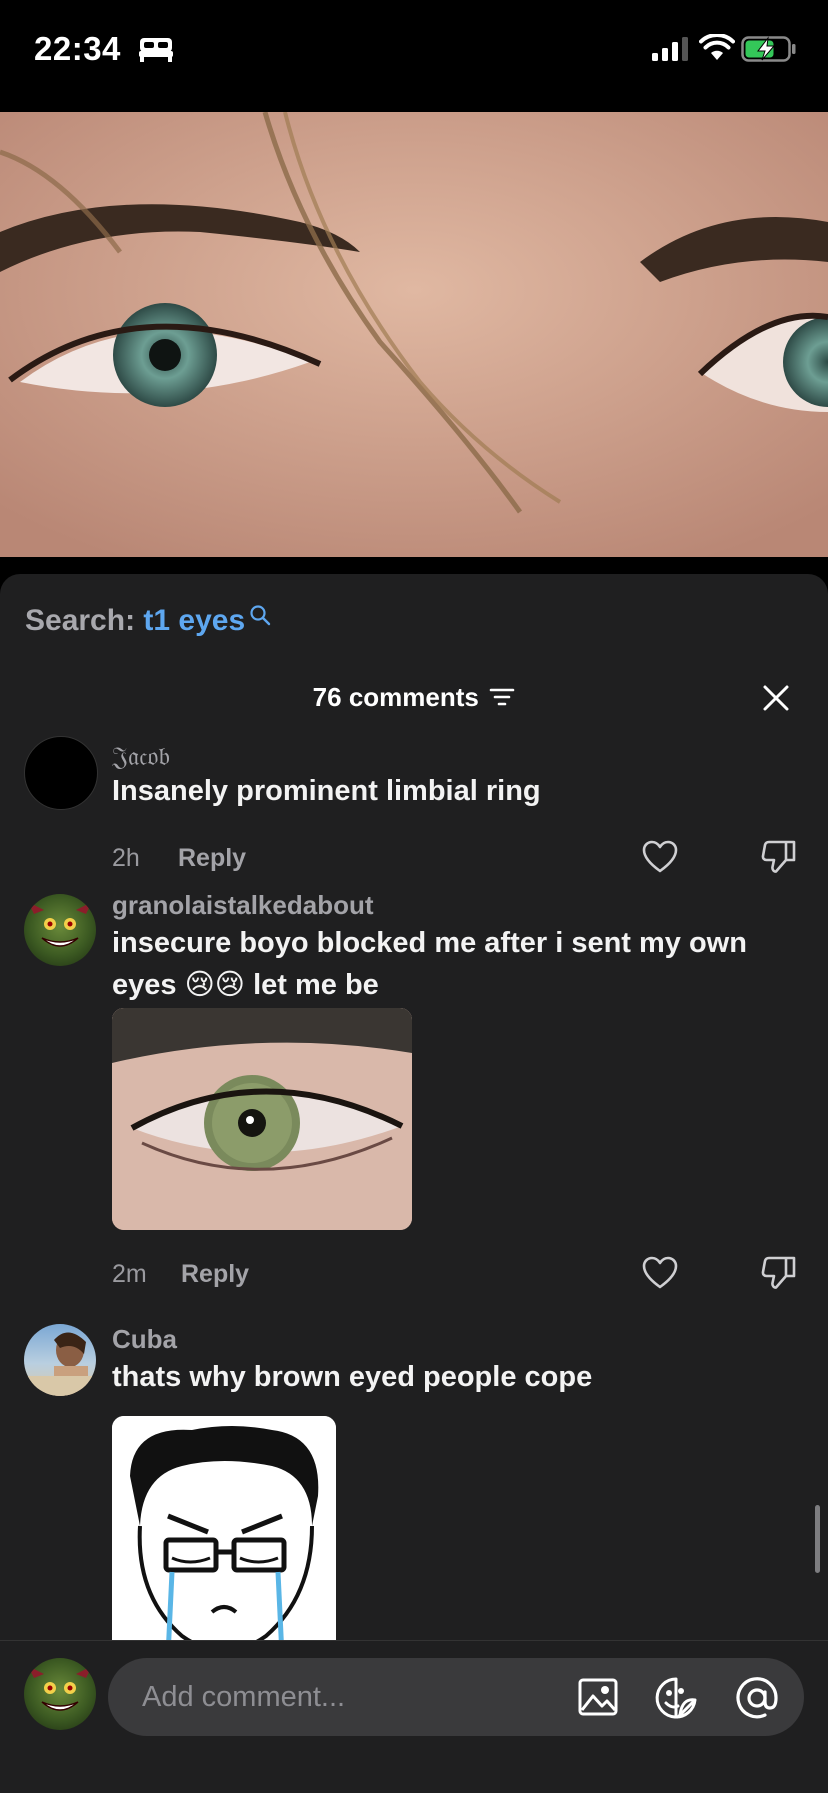 The image size is (828, 1793). Describe the element at coordinates (243, 905) in the screenshot. I see `comment-username: granolaistalkedabout` at that location.